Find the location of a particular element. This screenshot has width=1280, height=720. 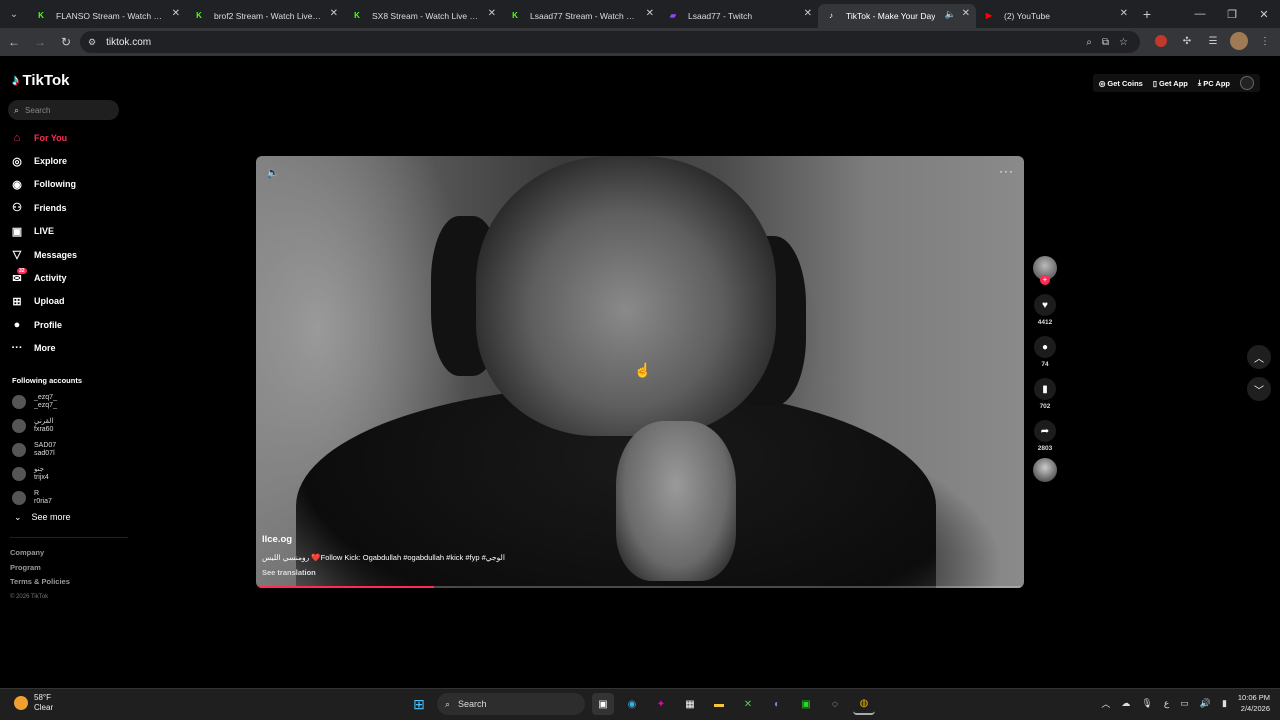

get-app-button: ▯ Get App is located at coordinates (1170, 83).